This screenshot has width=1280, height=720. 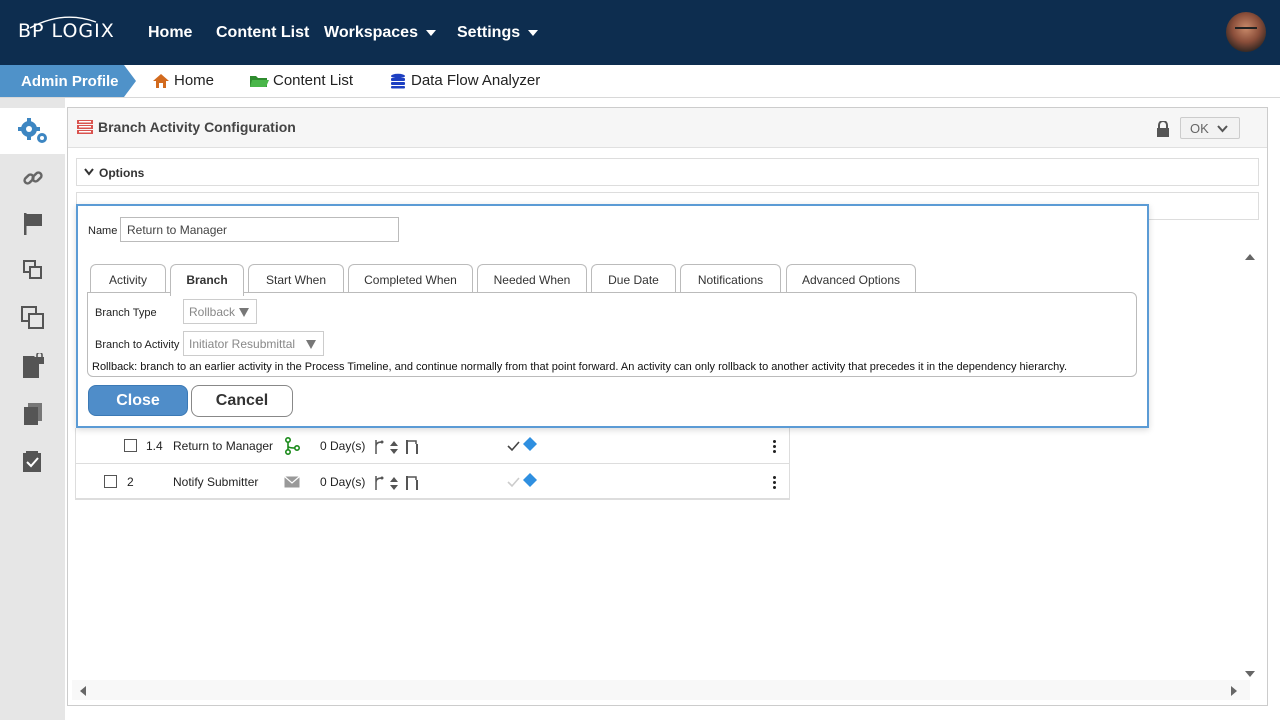 What do you see at coordinates (122, 173) in the screenshot?
I see `options-label: Options` at bounding box center [122, 173].